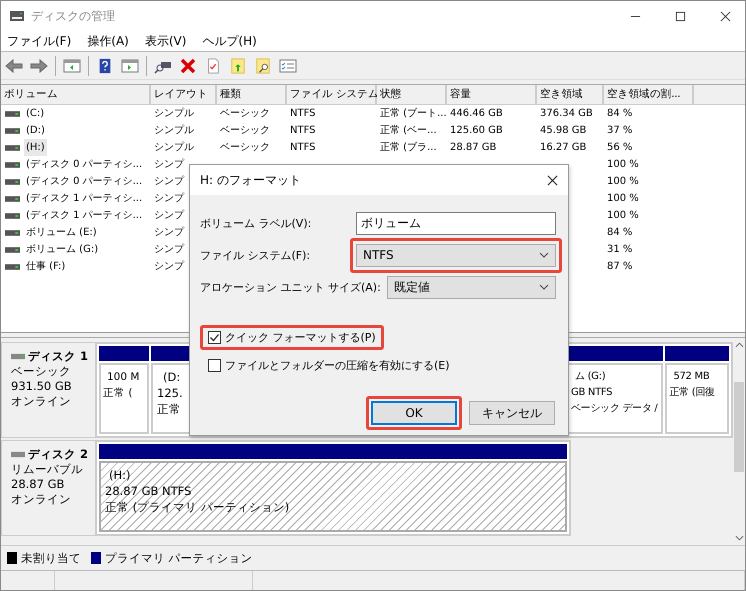 The image size is (746, 591). I want to click on column-header: 容量, so click(492, 95).